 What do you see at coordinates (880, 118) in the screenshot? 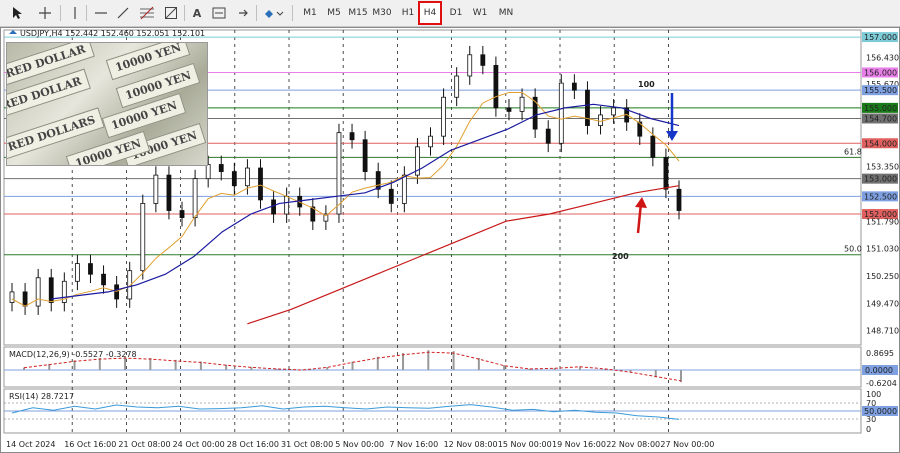
I see `price-tick-label: 154.700` at bounding box center [880, 118].